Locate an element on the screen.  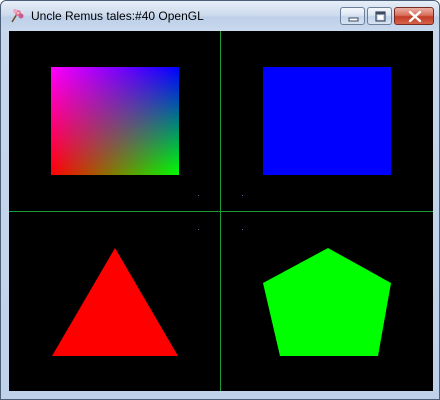
window-title: Uncle Remus tales:#40 OpenGL is located at coordinates (117, 16).